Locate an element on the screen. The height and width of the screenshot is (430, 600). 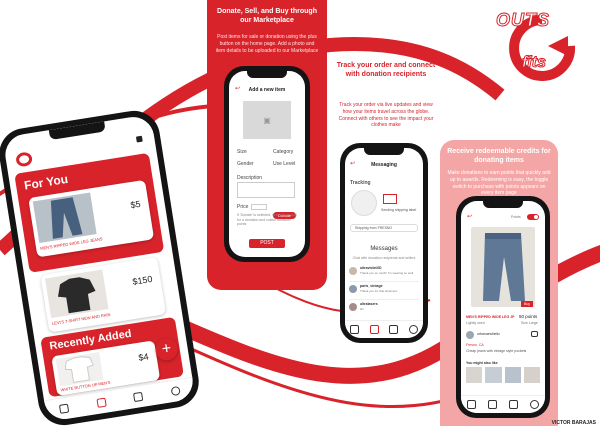
buy-tag: Buy is located at coordinates (527, 304).